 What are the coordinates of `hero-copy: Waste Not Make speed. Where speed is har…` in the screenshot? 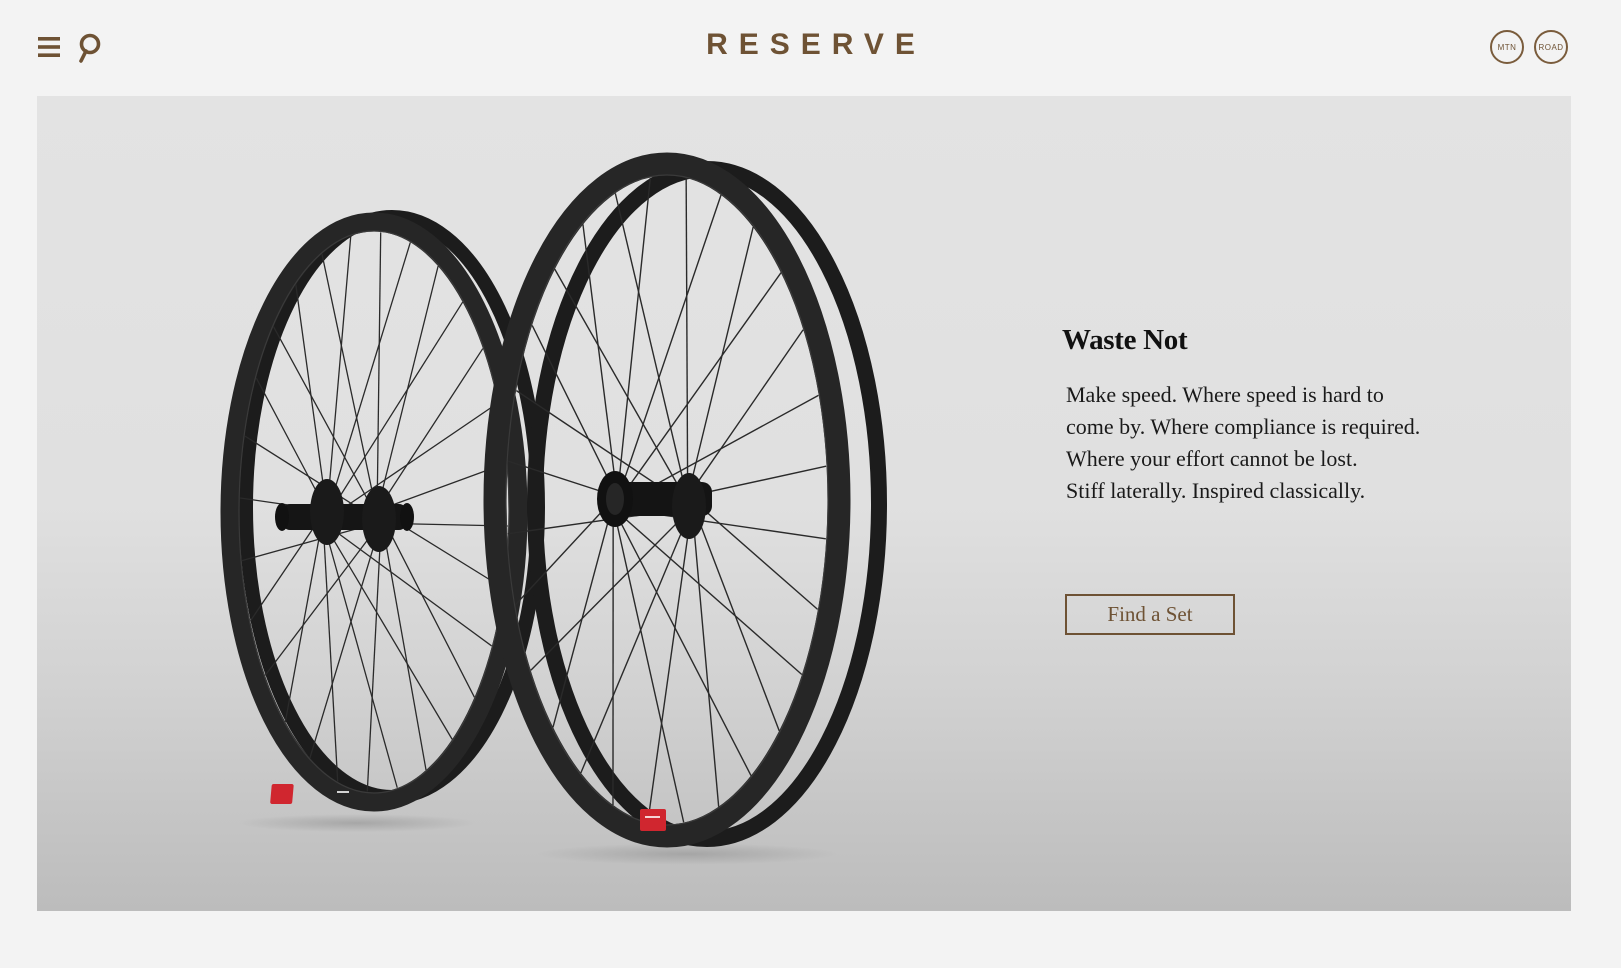 It's located at (1292, 479).